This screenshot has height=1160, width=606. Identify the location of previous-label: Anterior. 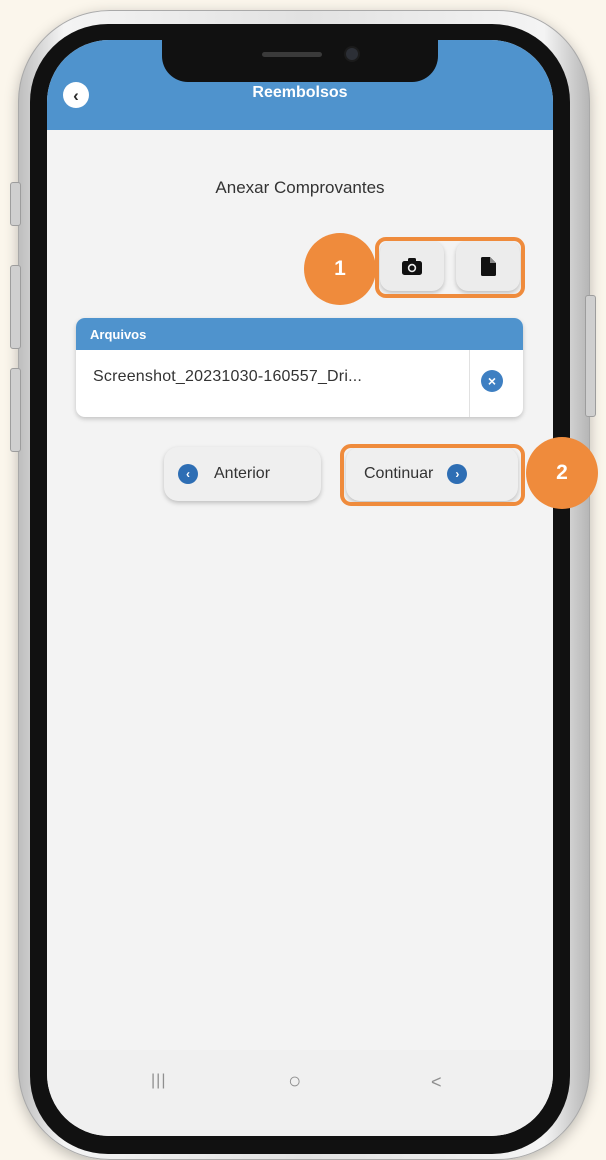
(242, 473).